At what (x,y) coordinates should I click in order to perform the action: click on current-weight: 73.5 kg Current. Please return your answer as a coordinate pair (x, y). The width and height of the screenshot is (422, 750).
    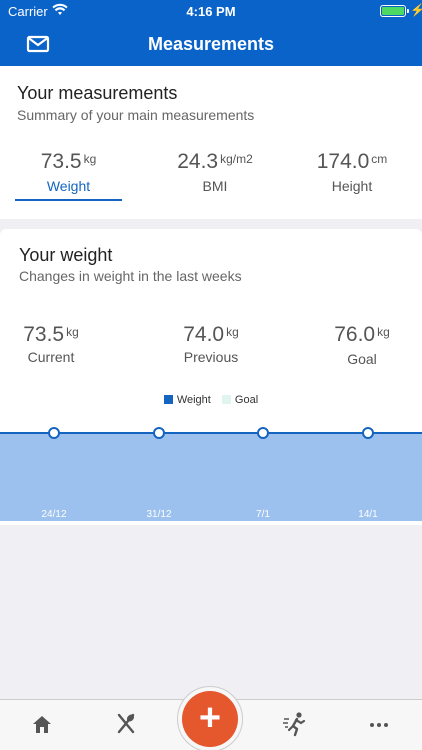
    Looking at the image, I should click on (51, 344).